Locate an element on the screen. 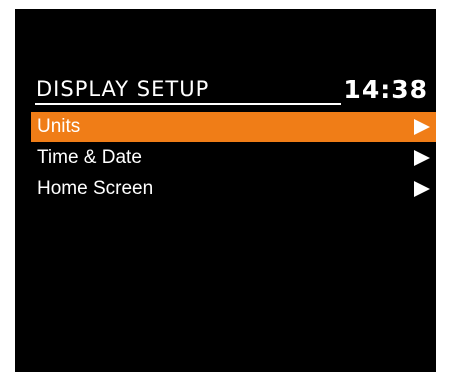  menu-item-label: Time & Date is located at coordinates (89, 157).